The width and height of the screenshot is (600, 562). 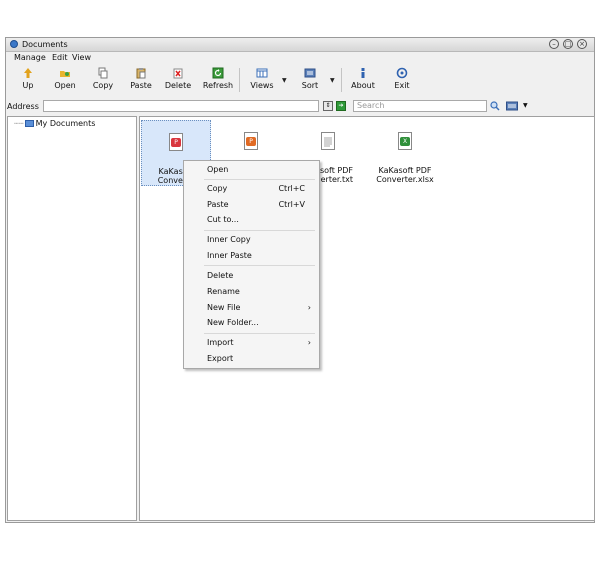 I want to click on file-name: KaKasoft PDF Converter.xlsx, so click(x=405, y=175).